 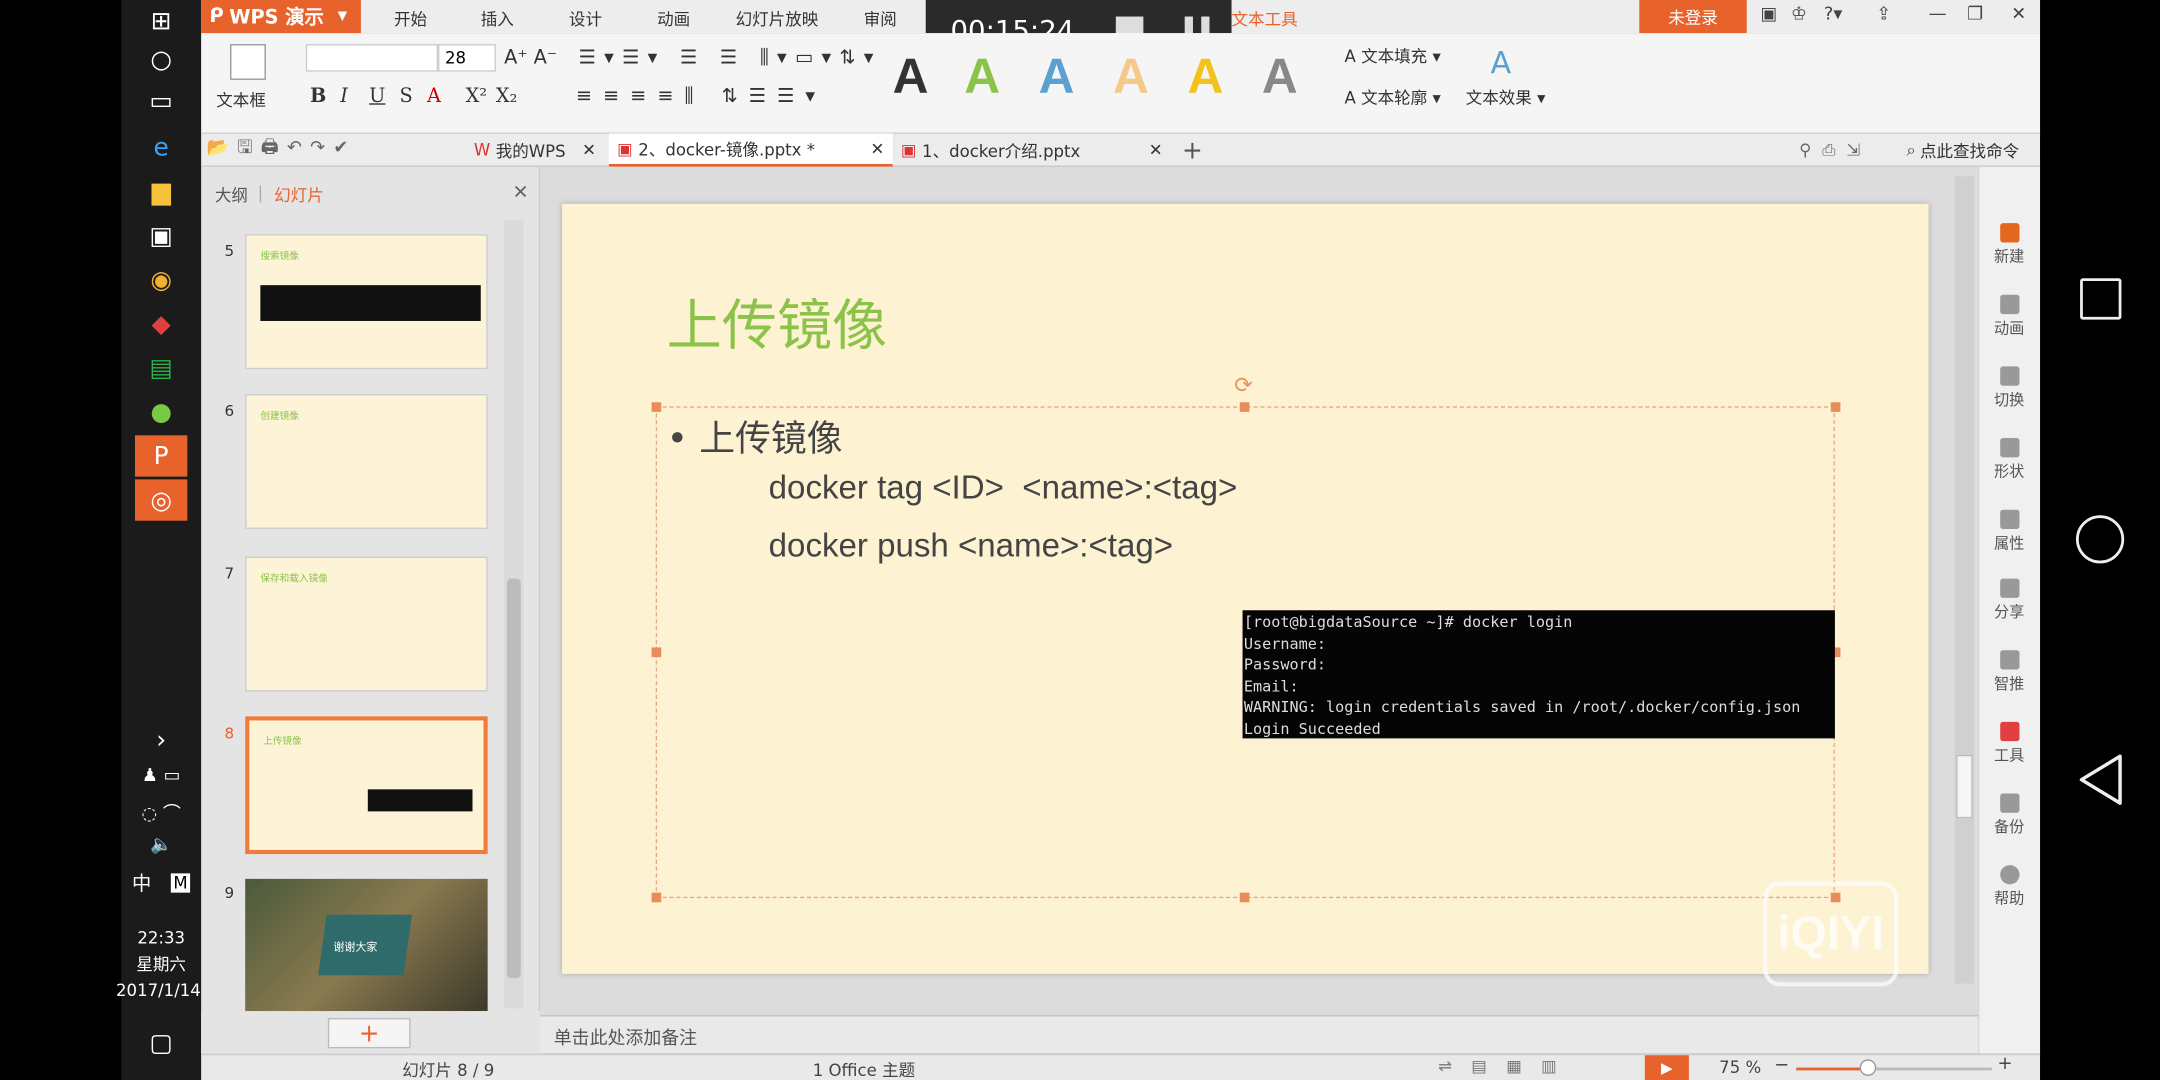 I want to click on sidebar-new-button: 新建, so click(x=2009, y=245).